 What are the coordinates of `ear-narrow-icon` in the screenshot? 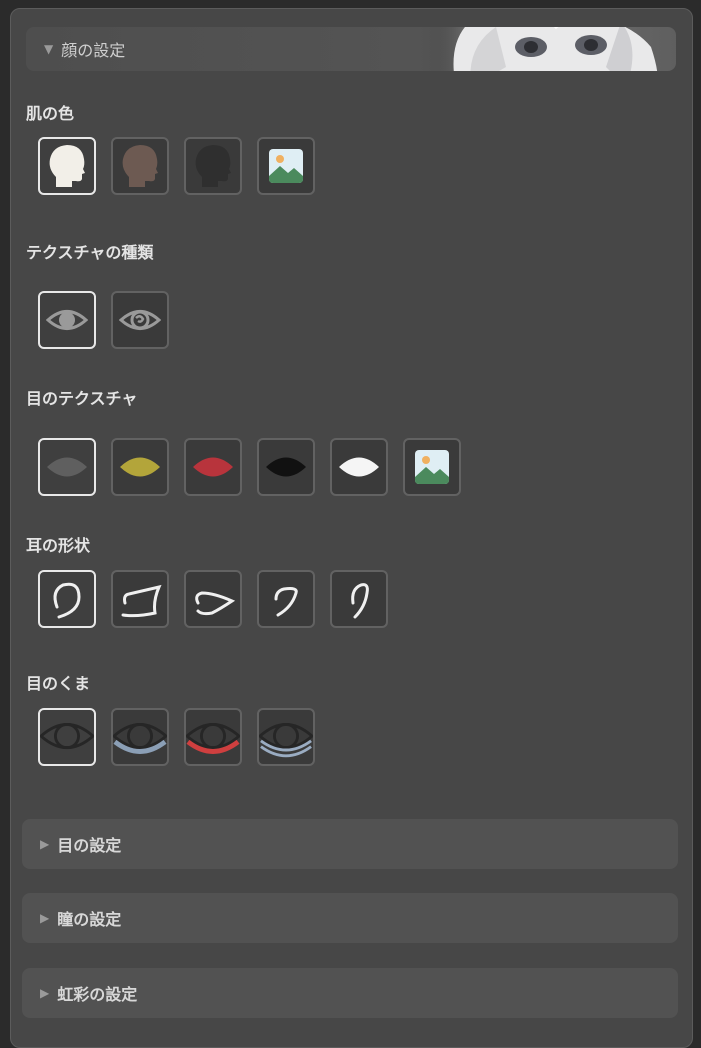 It's located at (360, 601).